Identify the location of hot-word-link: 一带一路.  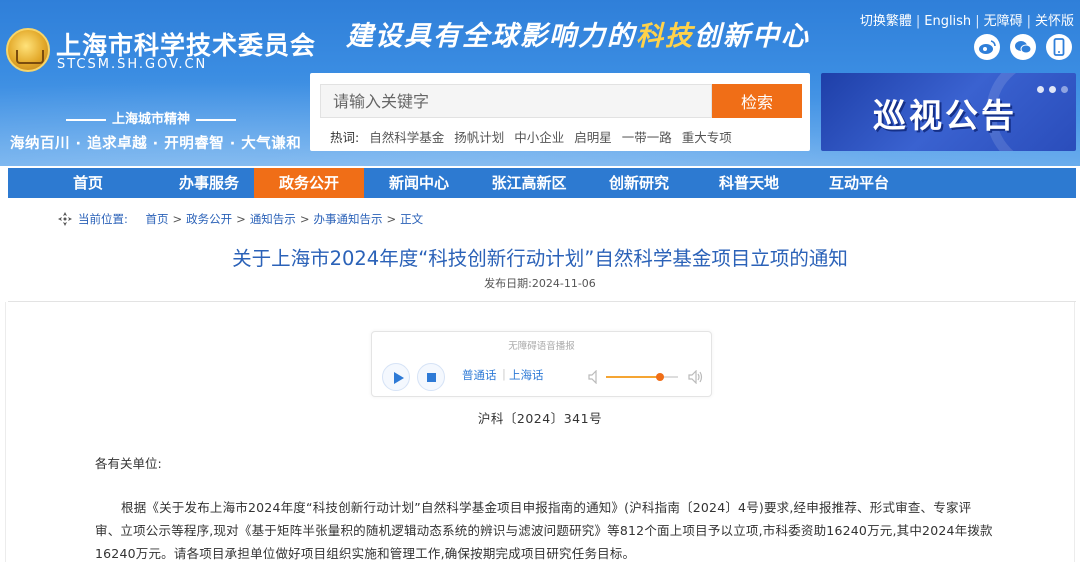
(647, 137).